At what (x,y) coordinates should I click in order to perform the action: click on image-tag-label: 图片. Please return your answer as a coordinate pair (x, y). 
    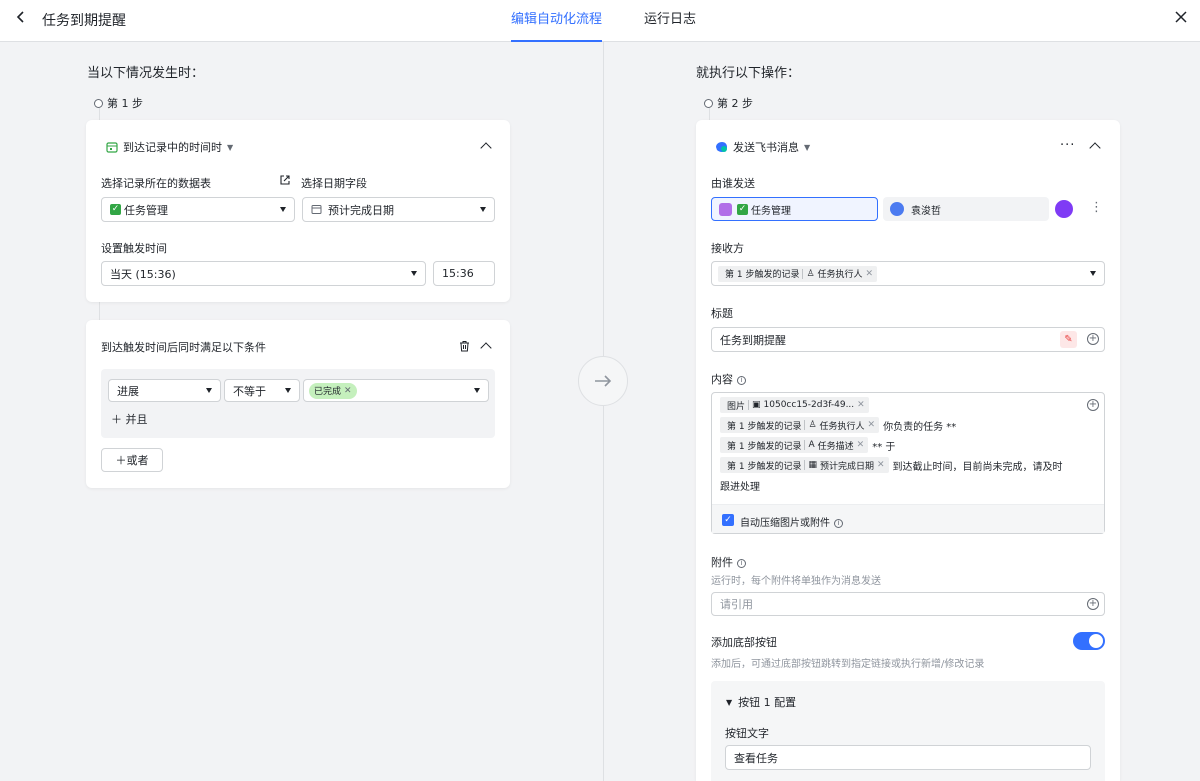
    Looking at the image, I should click on (736, 406).